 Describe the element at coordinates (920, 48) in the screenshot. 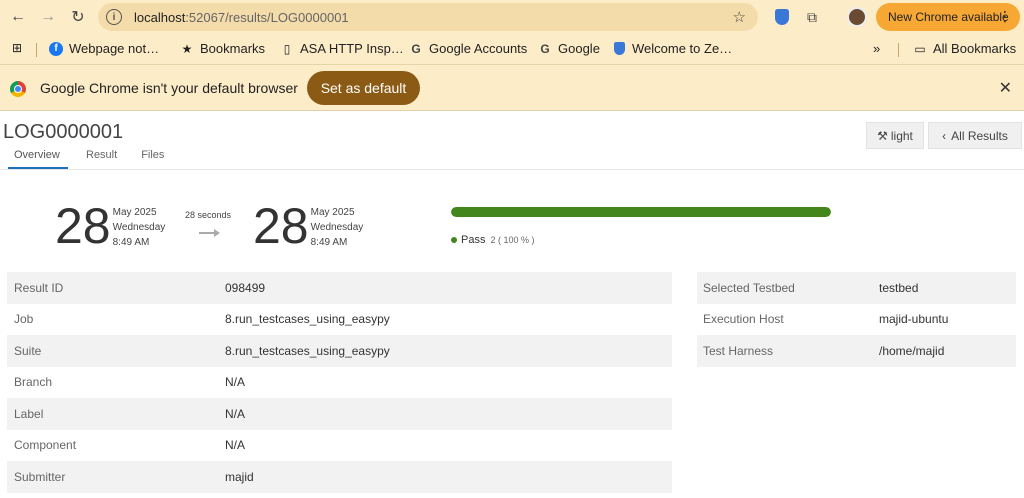

I see `folder-icon: ▭` at that location.